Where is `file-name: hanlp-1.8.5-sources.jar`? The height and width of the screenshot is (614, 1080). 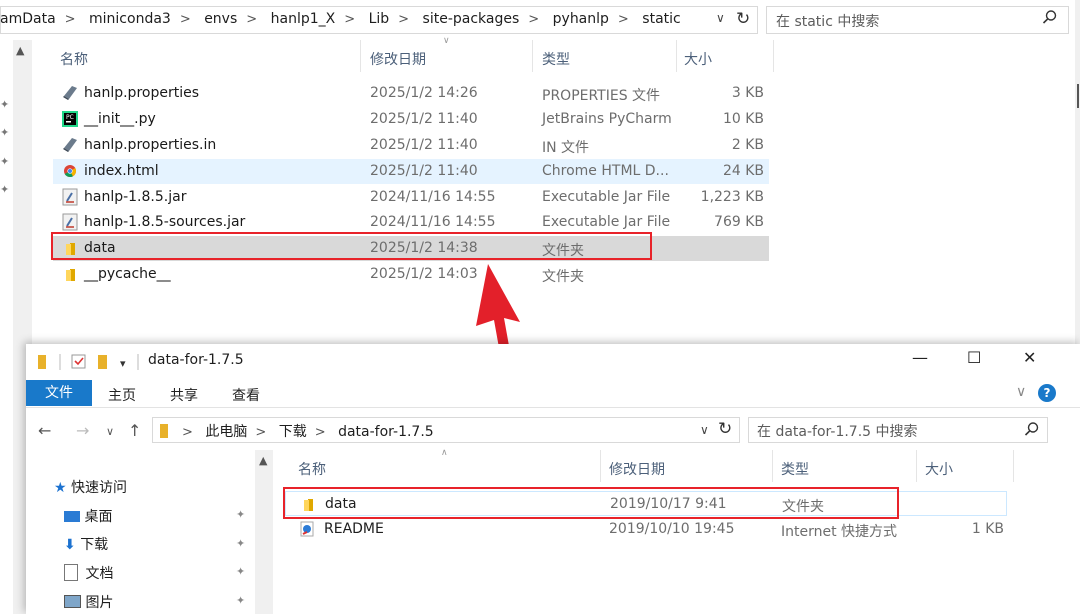 file-name: hanlp-1.8.5-sources.jar is located at coordinates (165, 222).